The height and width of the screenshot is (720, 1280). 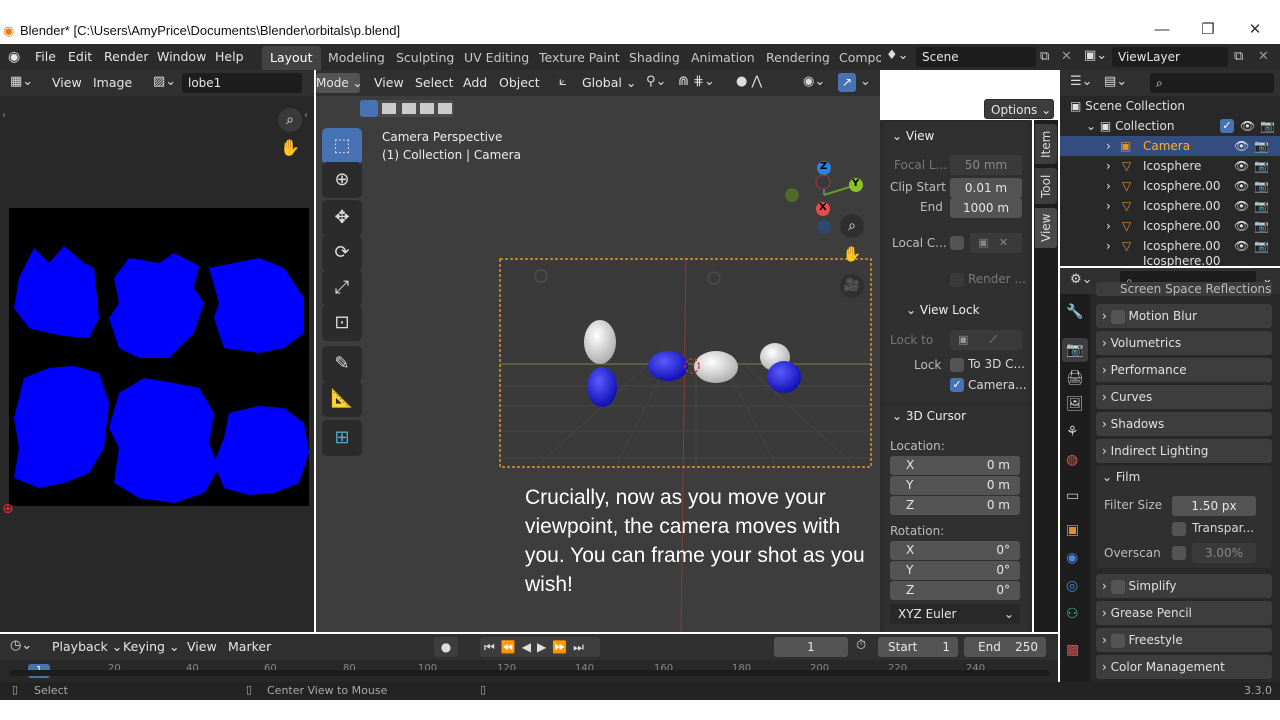 What do you see at coordinates (496, 58) in the screenshot?
I see `tab-uv-editing: UV Editing` at bounding box center [496, 58].